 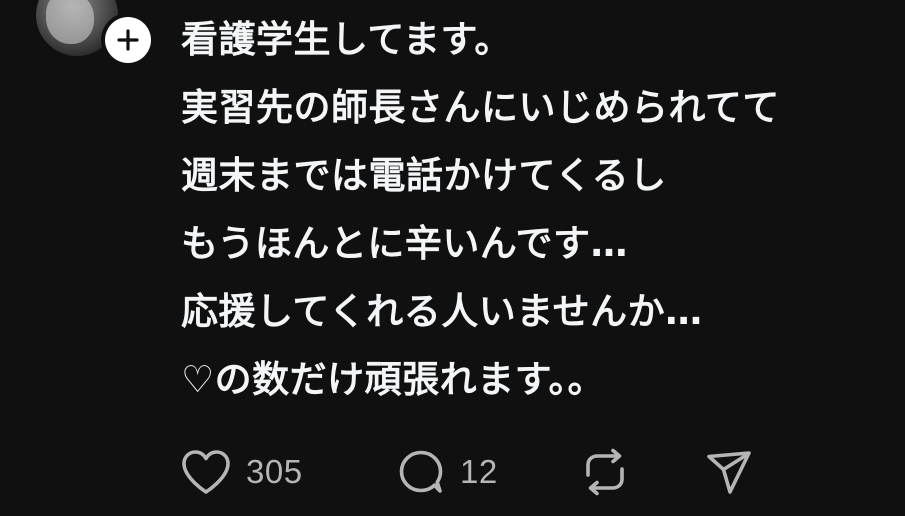 What do you see at coordinates (346, 39) in the screenshot?
I see `post-line: 看護学生してます。` at bounding box center [346, 39].